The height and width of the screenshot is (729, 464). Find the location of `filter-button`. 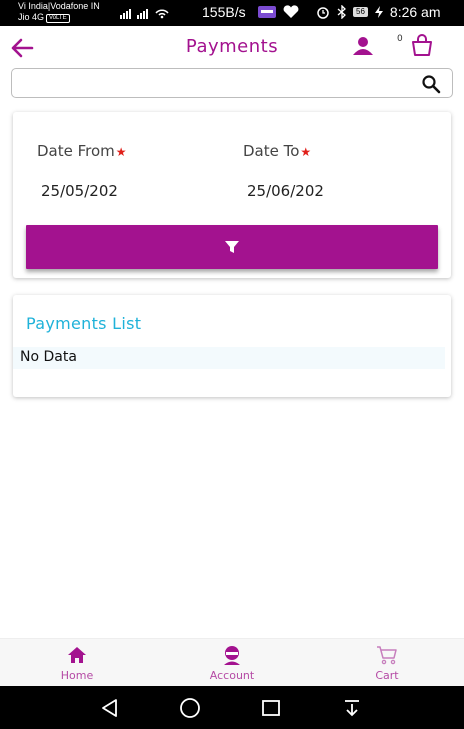

filter-button is located at coordinates (232, 247).